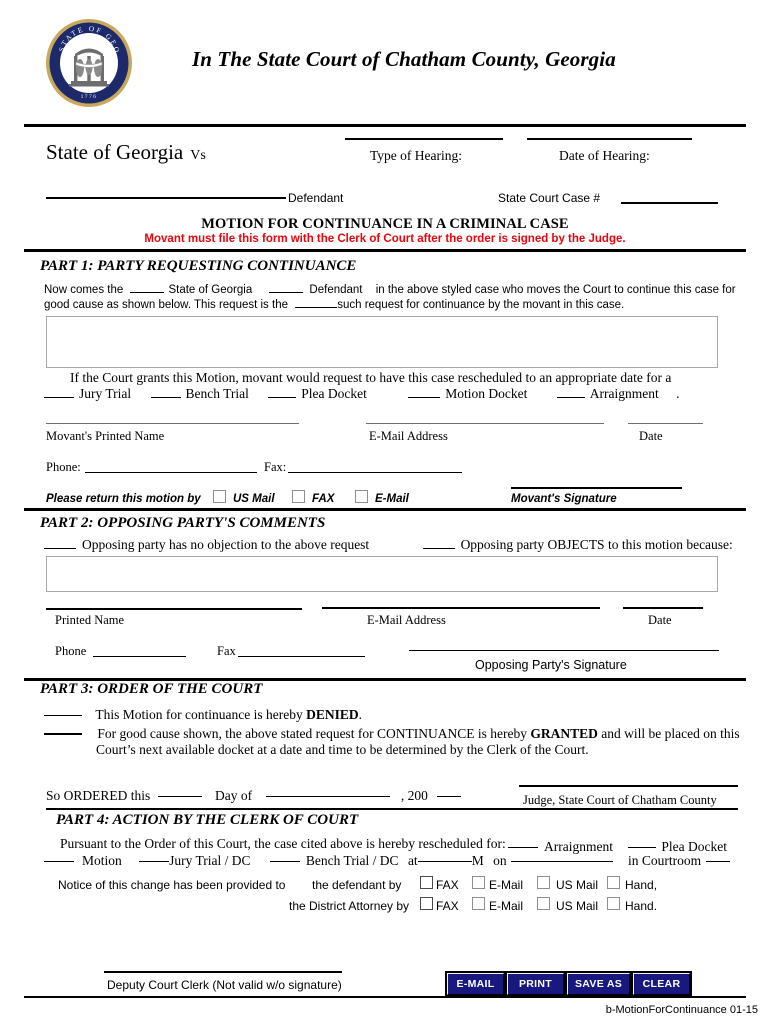 Image resolution: width=770 pixels, height=1024 pixels. Describe the element at coordinates (561, 861) in the screenshot. I see `part4-date-input` at that location.